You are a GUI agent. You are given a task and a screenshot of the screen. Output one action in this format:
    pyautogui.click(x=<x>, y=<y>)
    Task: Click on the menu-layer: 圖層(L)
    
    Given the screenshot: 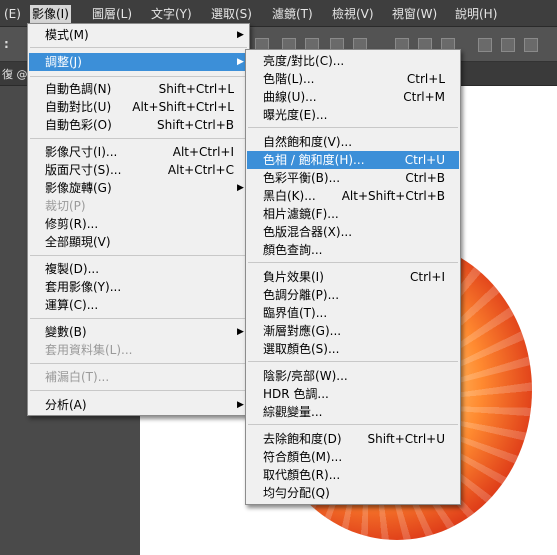 What is the action you would take?
    pyautogui.click(x=112, y=14)
    